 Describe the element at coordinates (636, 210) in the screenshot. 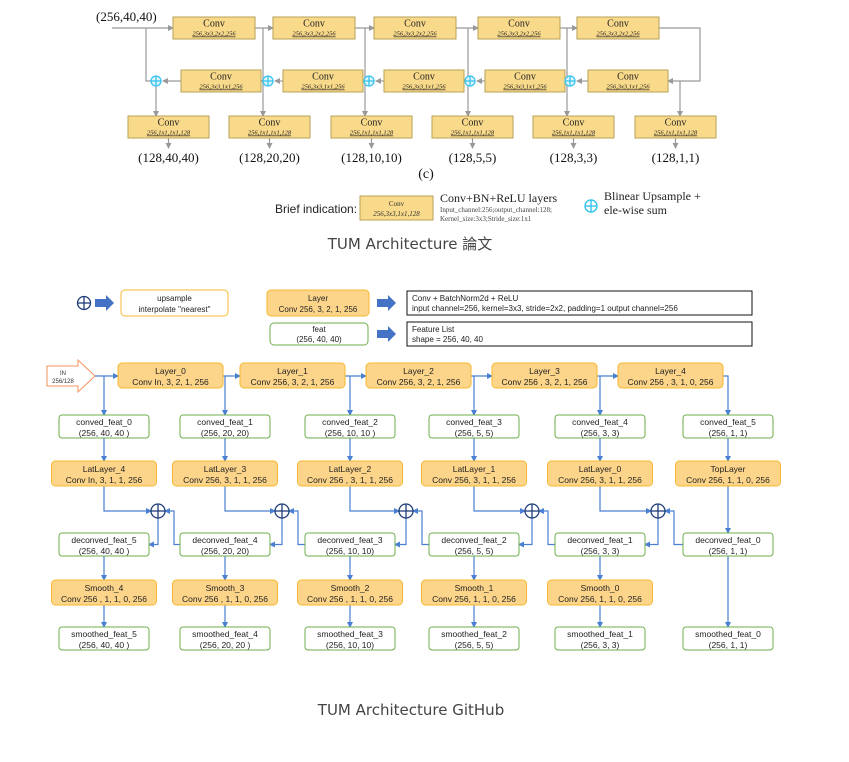

I see `paper-legend-plus-line-2: ele-wise sum` at that location.